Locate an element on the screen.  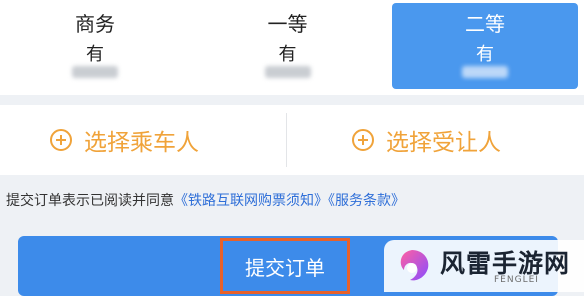
select-passenger-button: 选择乘车人 is located at coordinates (124, 140).